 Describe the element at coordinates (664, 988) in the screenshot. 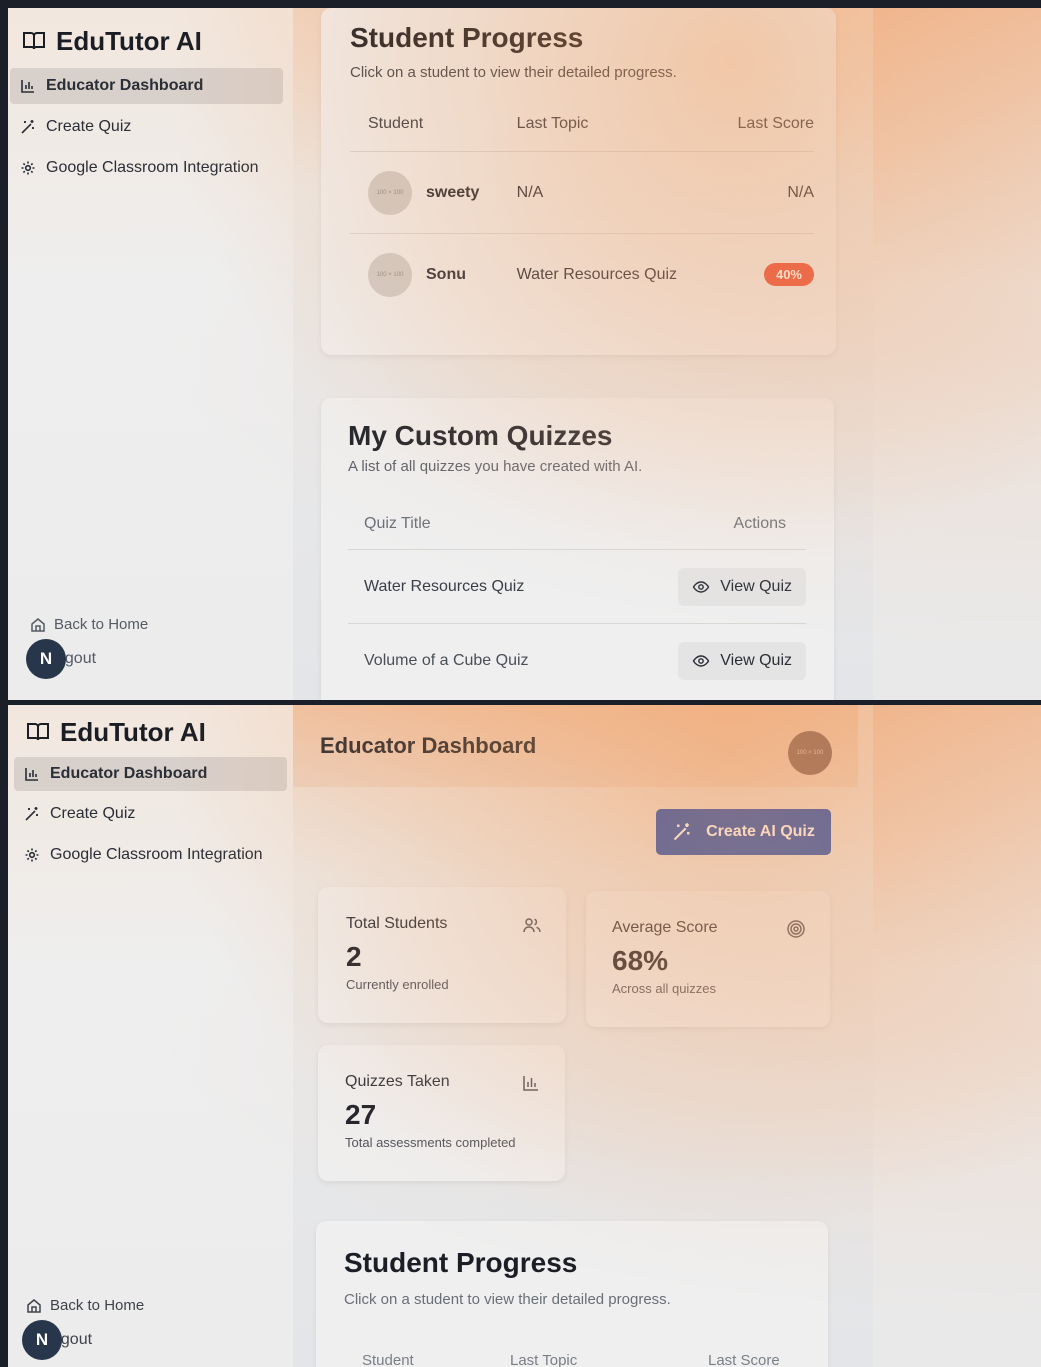

I see `stat-note: Across all quizzes` at that location.